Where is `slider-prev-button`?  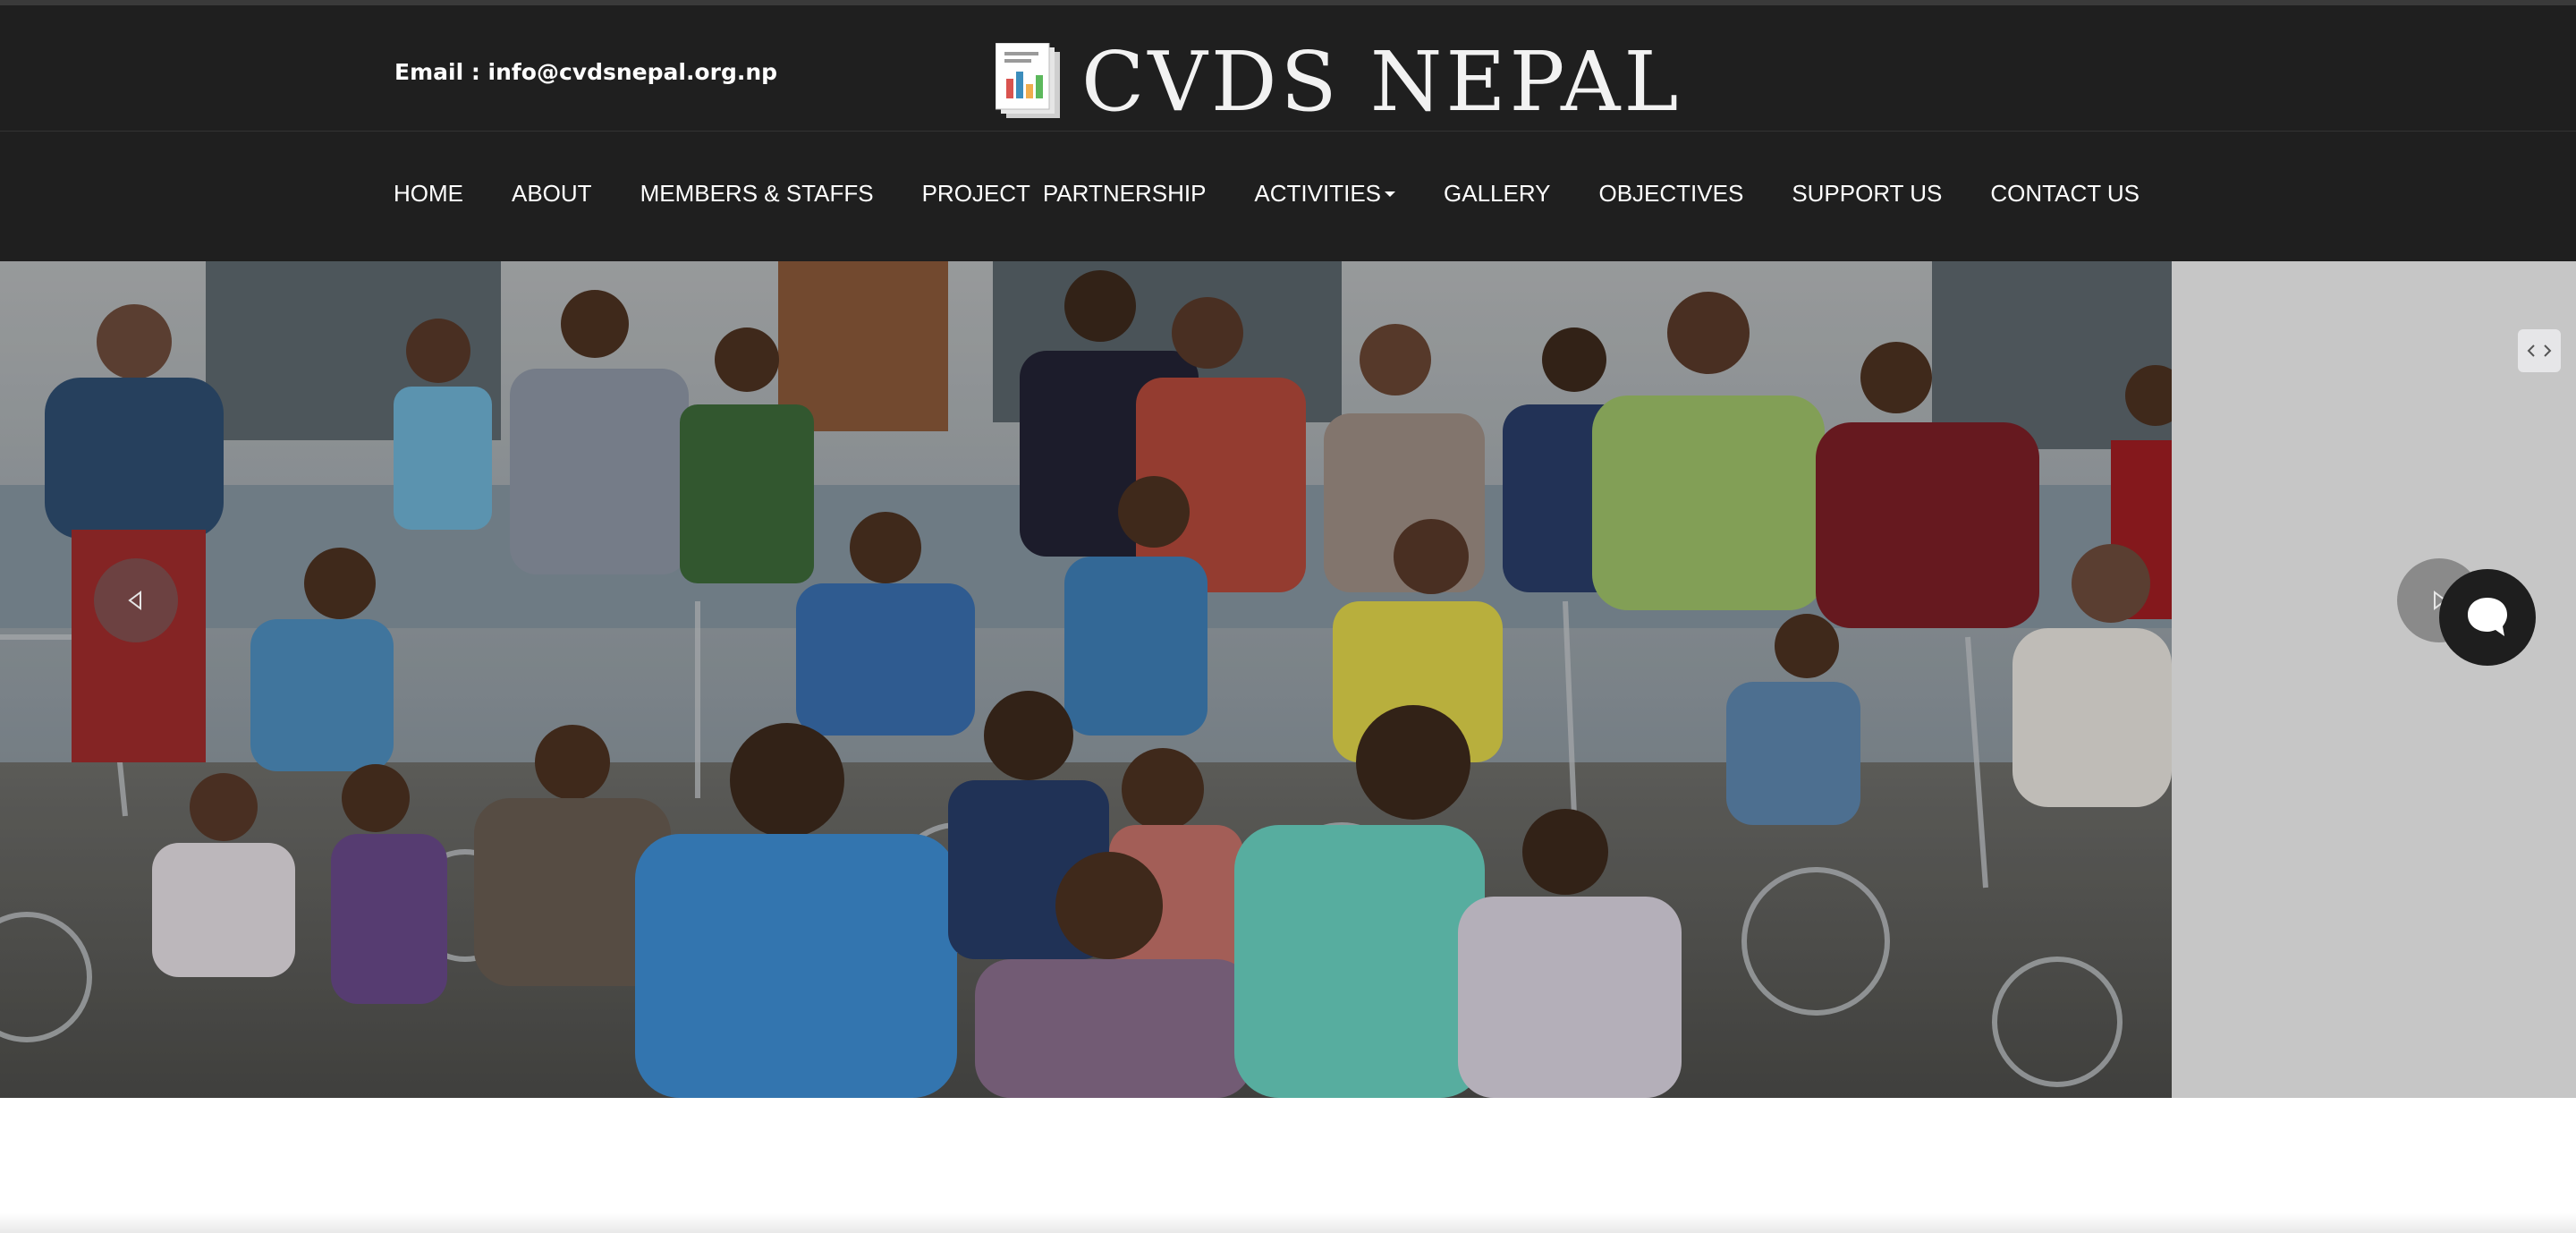 slider-prev-button is located at coordinates (136, 600).